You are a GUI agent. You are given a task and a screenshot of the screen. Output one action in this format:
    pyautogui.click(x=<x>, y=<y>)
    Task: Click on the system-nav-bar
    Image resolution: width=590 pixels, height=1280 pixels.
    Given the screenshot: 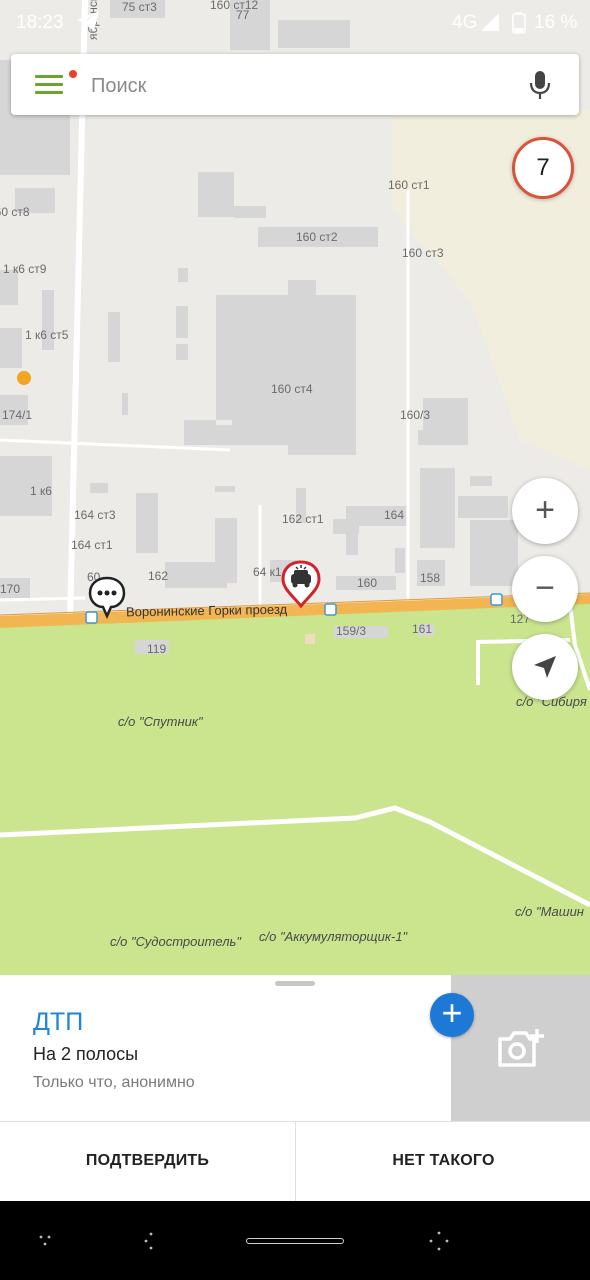 What is the action you would take?
    pyautogui.click(x=295, y=1240)
    